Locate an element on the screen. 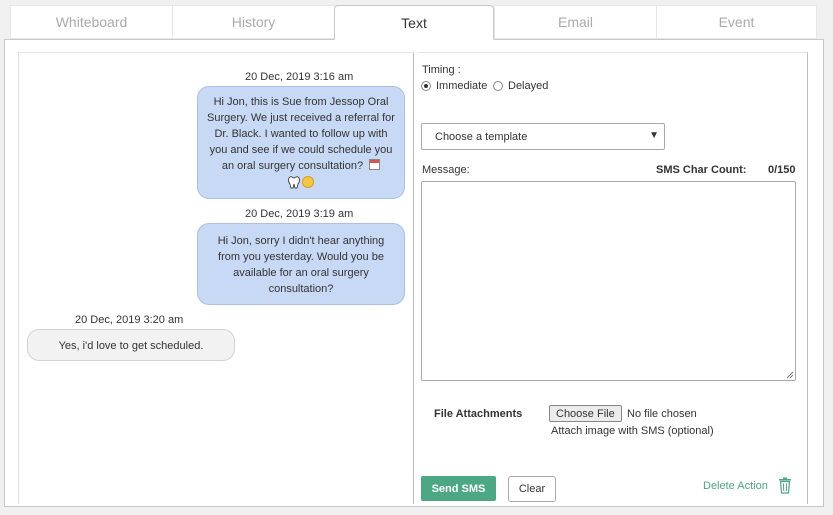 The height and width of the screenshot is (515, 833). file-attachments-label: File Attachments is located at coordinates (478, 414).